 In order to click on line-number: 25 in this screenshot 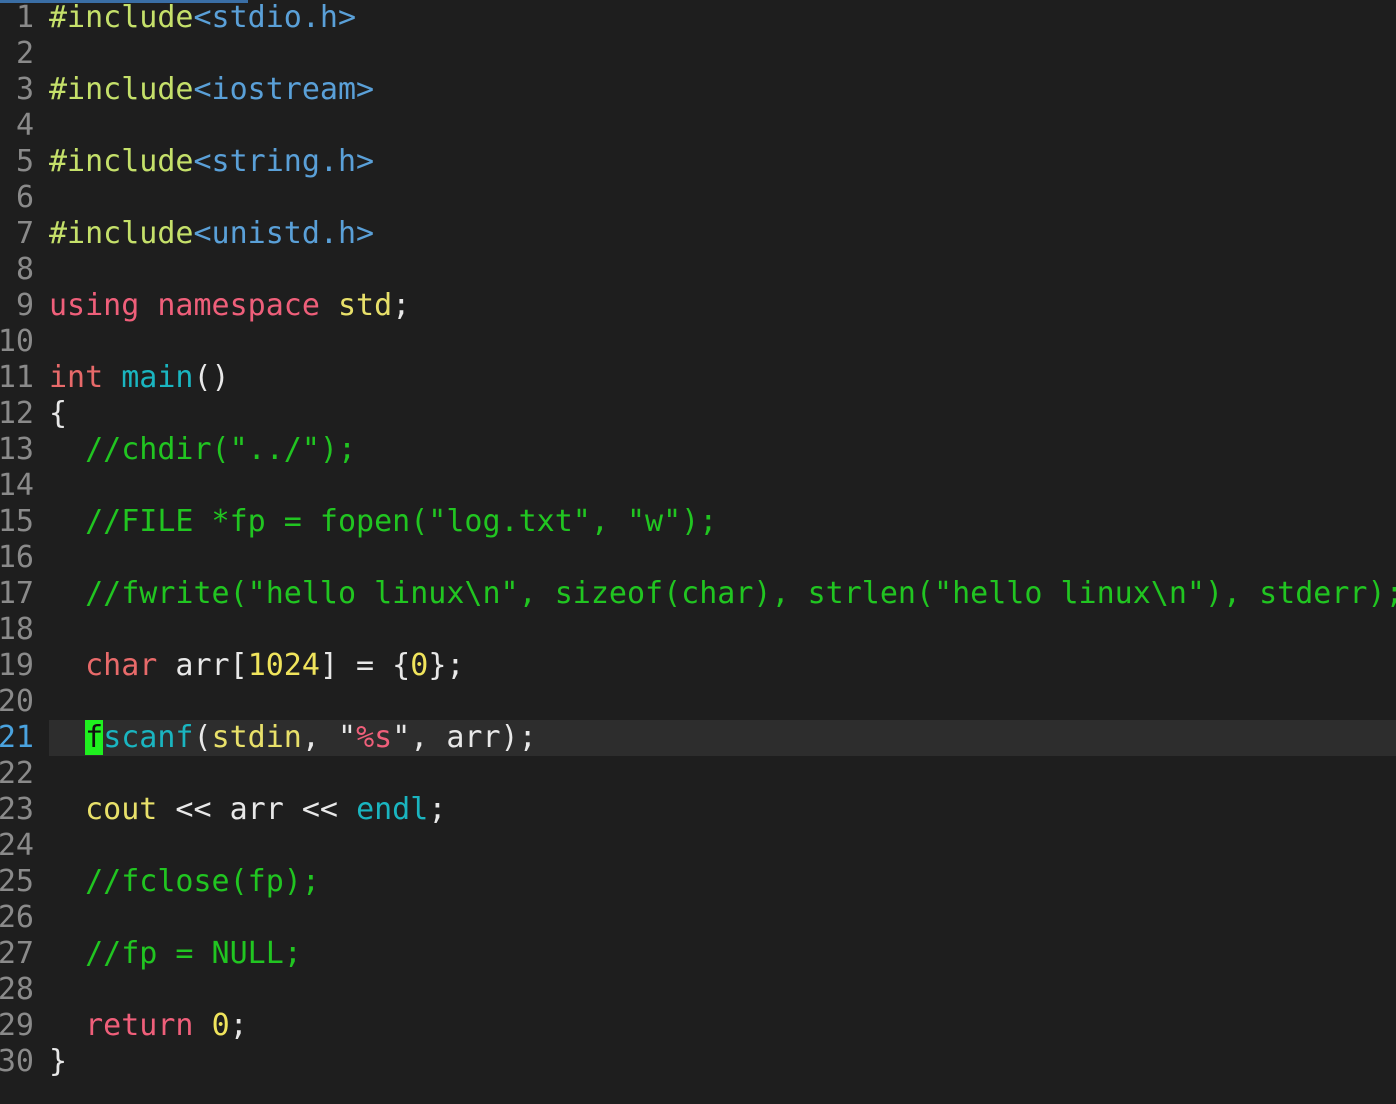, I will do `click(17, 881)`.